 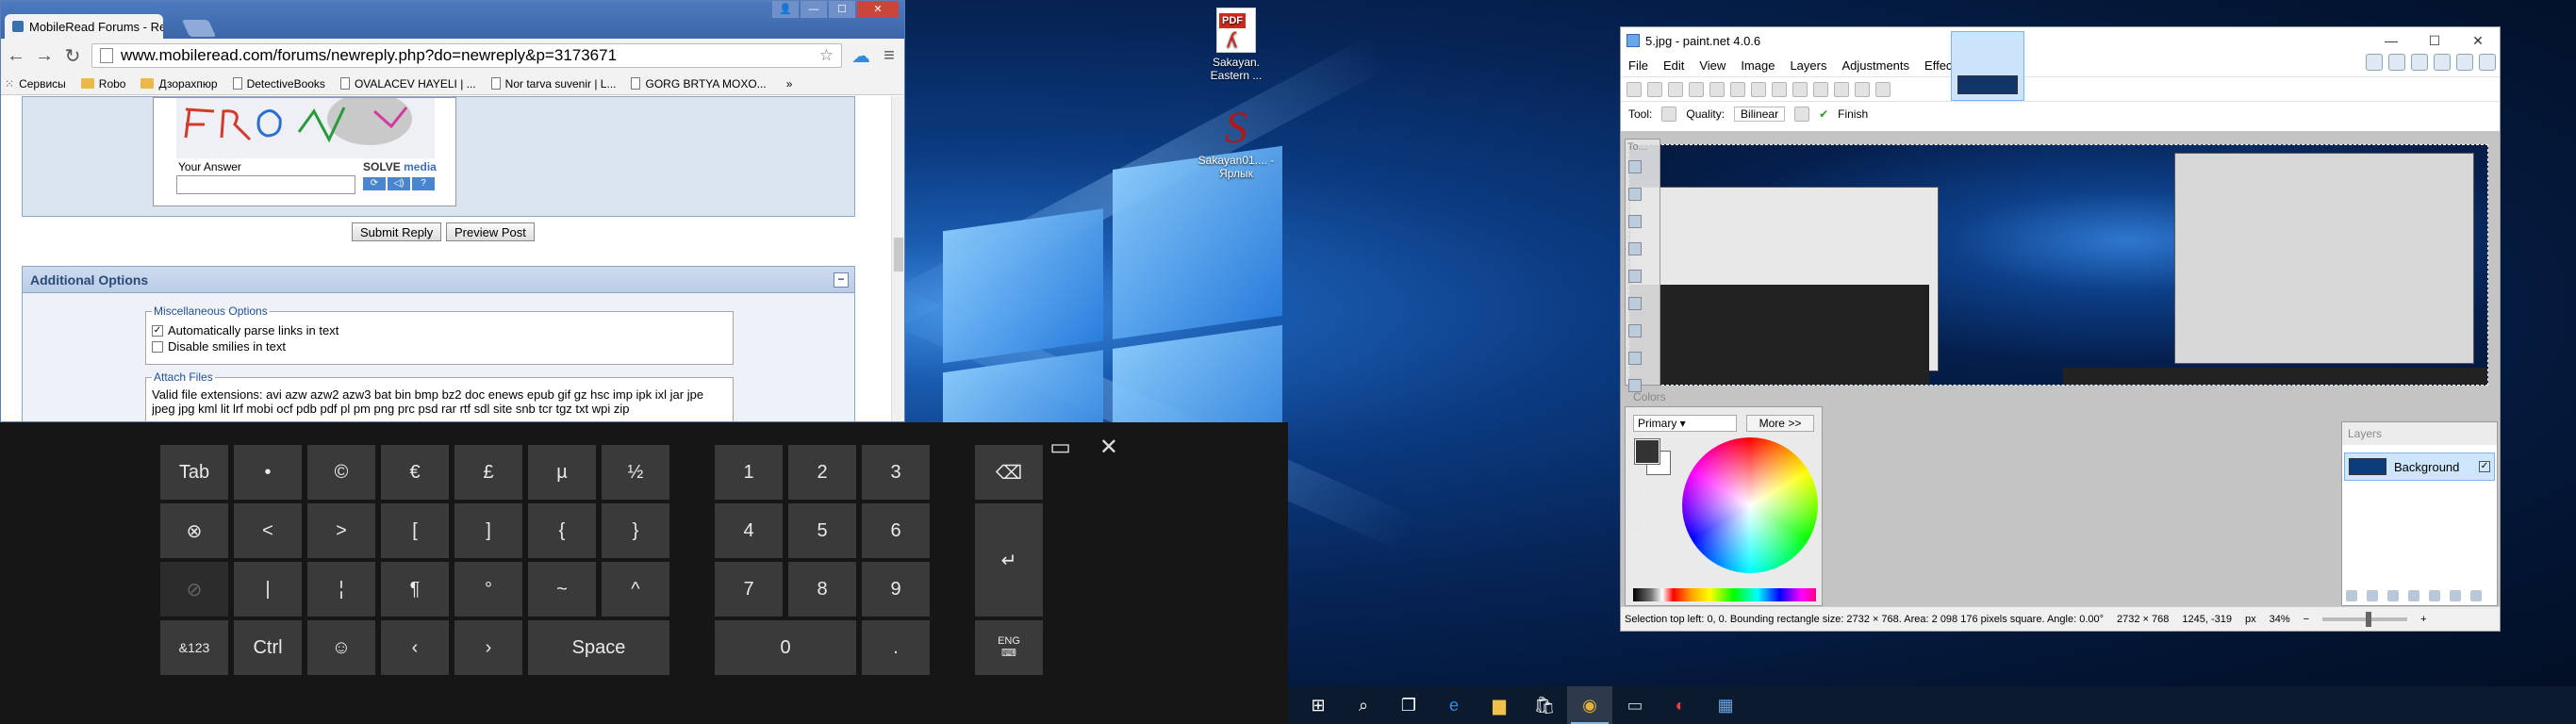 I want to click on menu-image: Image, so click(x=1758, y=65).